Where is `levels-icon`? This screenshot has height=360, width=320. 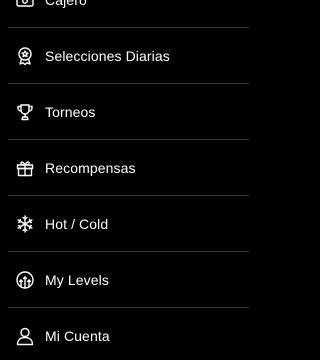 levels-icon is located at coordinates (25, 280).